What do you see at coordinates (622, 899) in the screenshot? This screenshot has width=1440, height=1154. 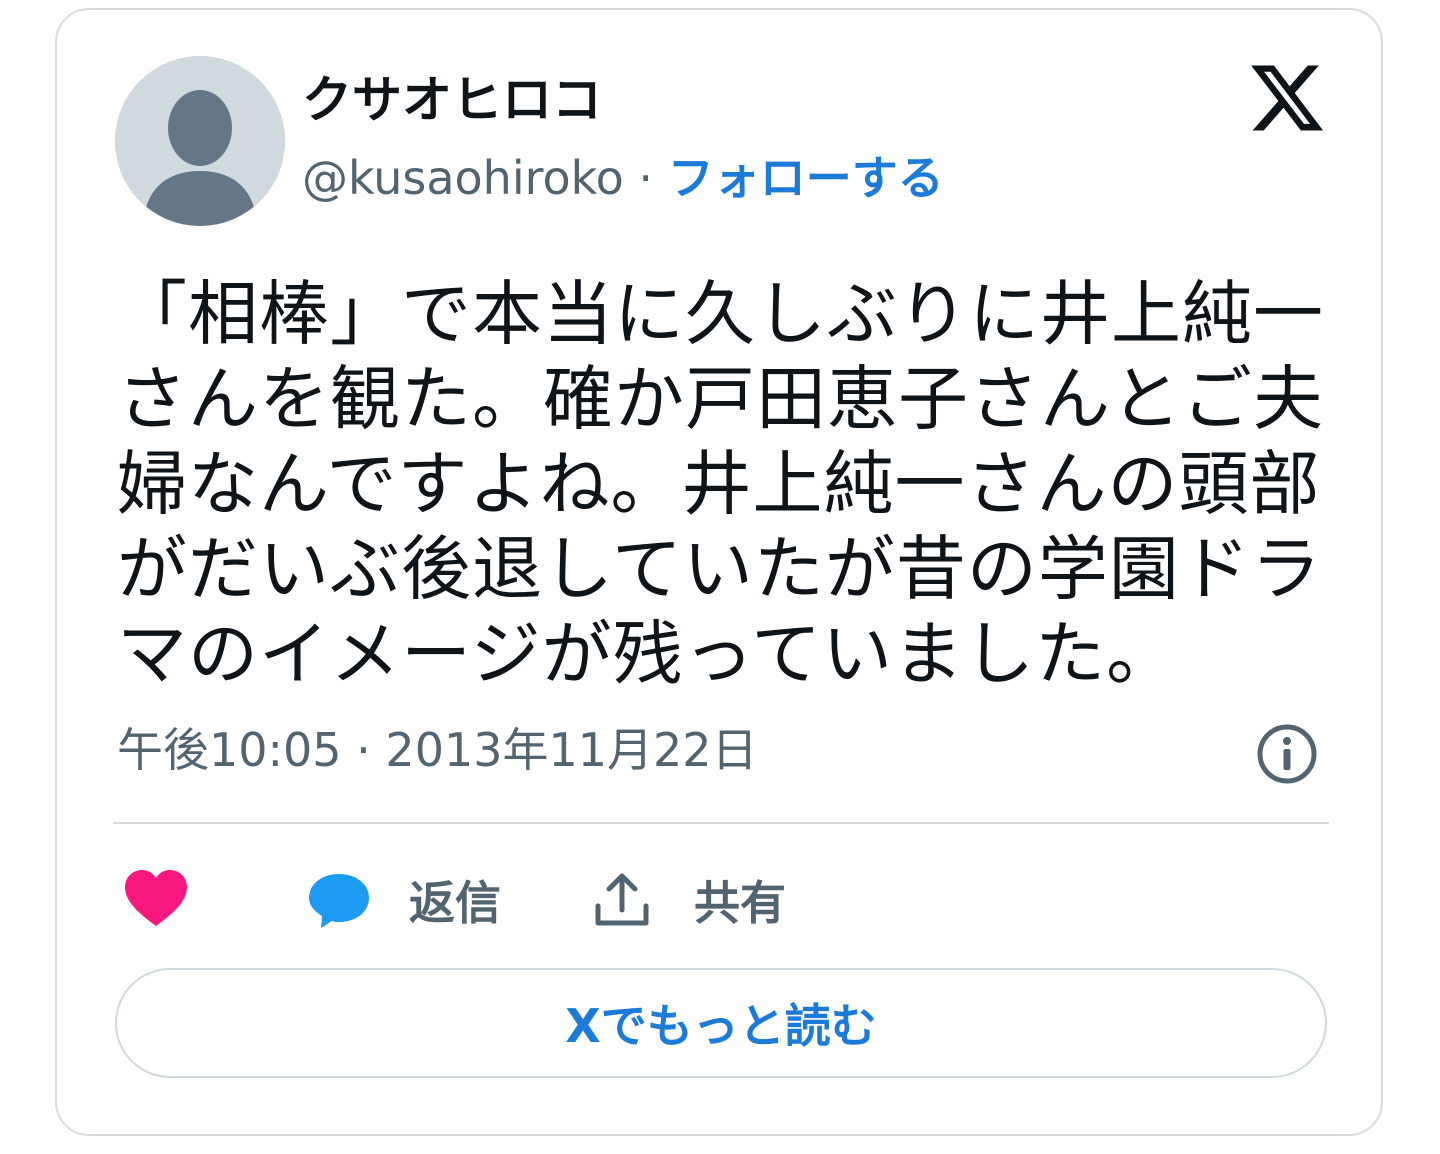 I see `share-upload-icon` at bounding box center [622, 899].